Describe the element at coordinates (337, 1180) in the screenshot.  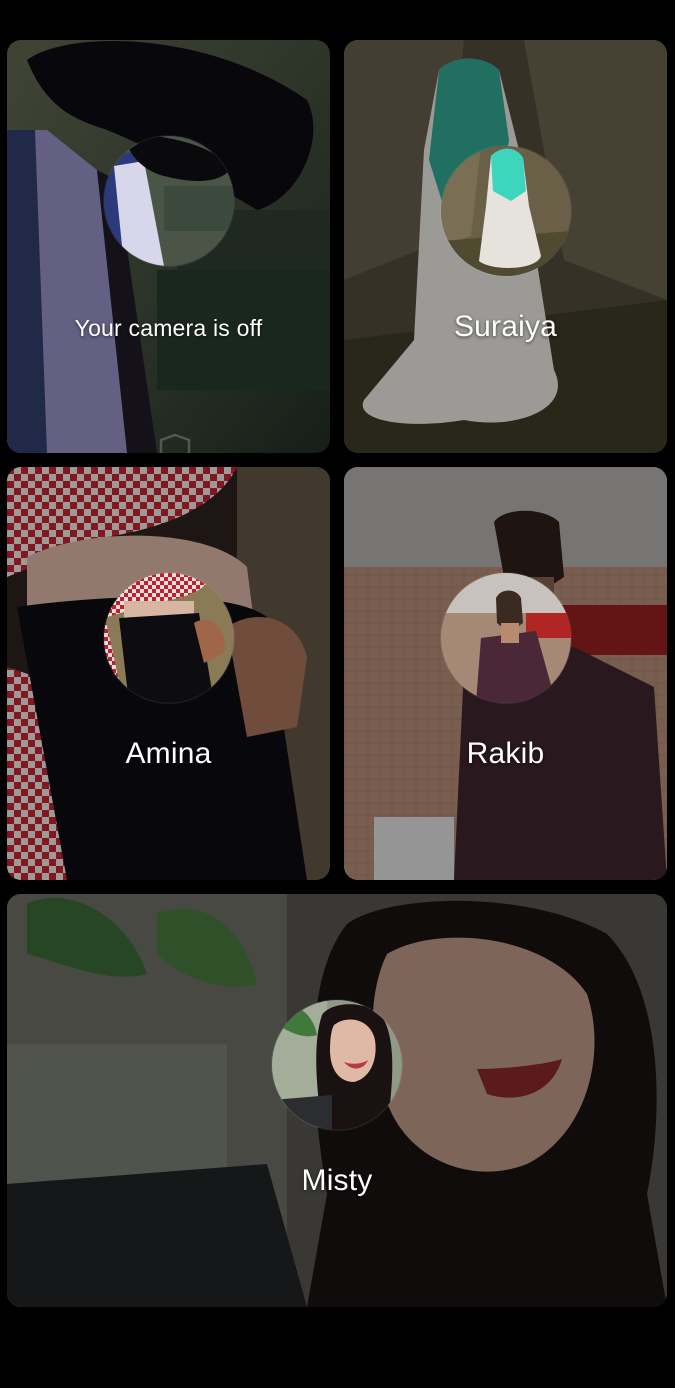
I see `participant-name-misty: Misty` at that location.